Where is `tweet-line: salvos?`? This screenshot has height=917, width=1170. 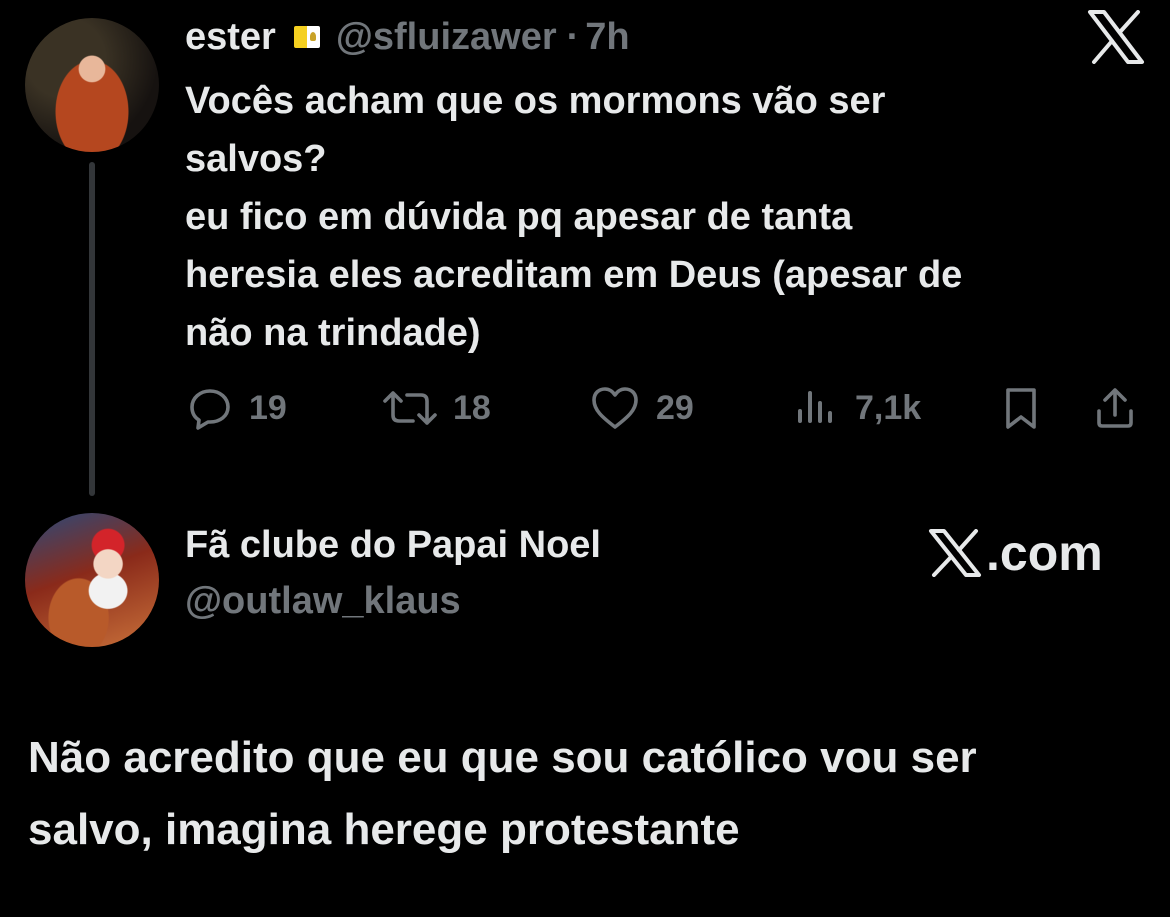 tweet-line: salvos? is located at coordinates (256, 159).